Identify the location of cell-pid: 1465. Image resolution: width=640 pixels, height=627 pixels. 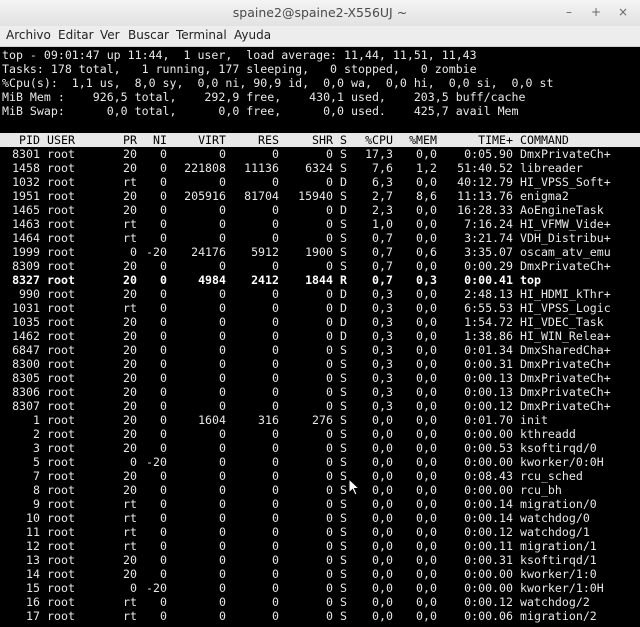
(26, 210).